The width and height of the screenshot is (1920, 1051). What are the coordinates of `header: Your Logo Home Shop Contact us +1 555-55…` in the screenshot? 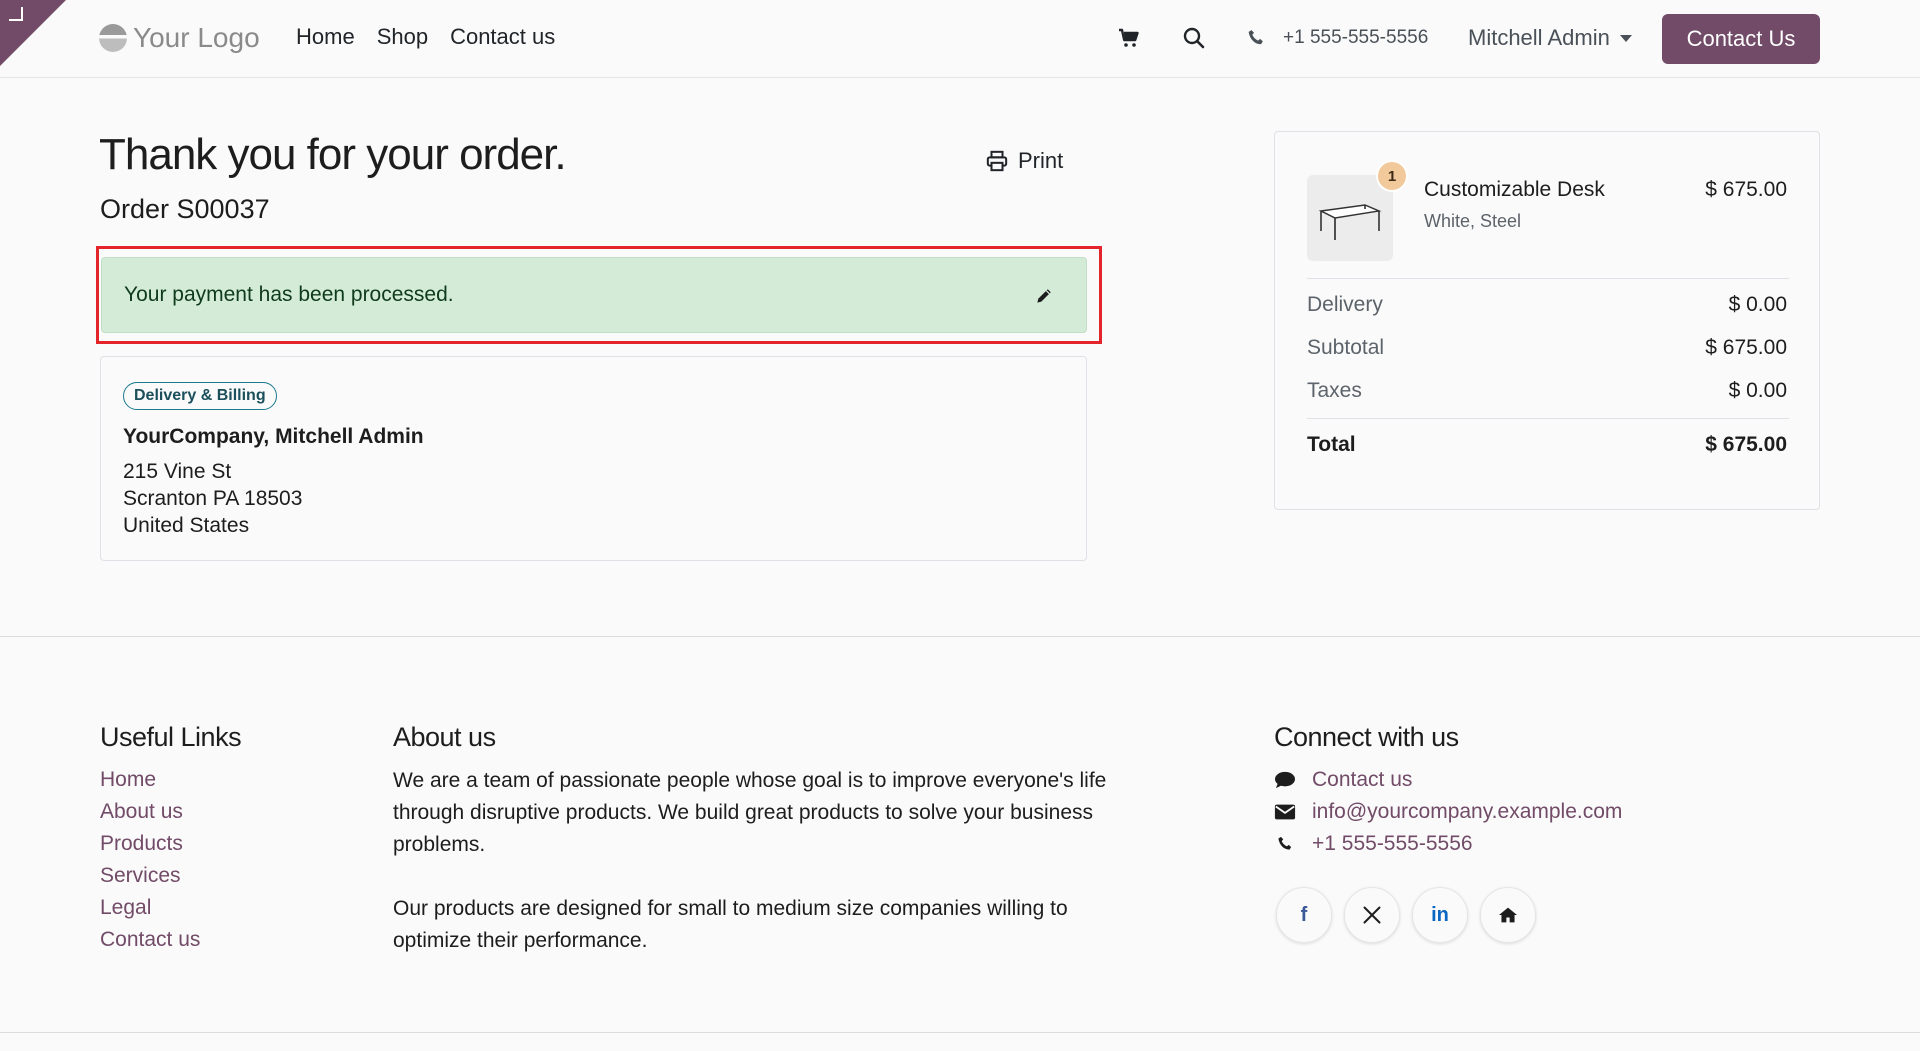 It's located at (960, 39).